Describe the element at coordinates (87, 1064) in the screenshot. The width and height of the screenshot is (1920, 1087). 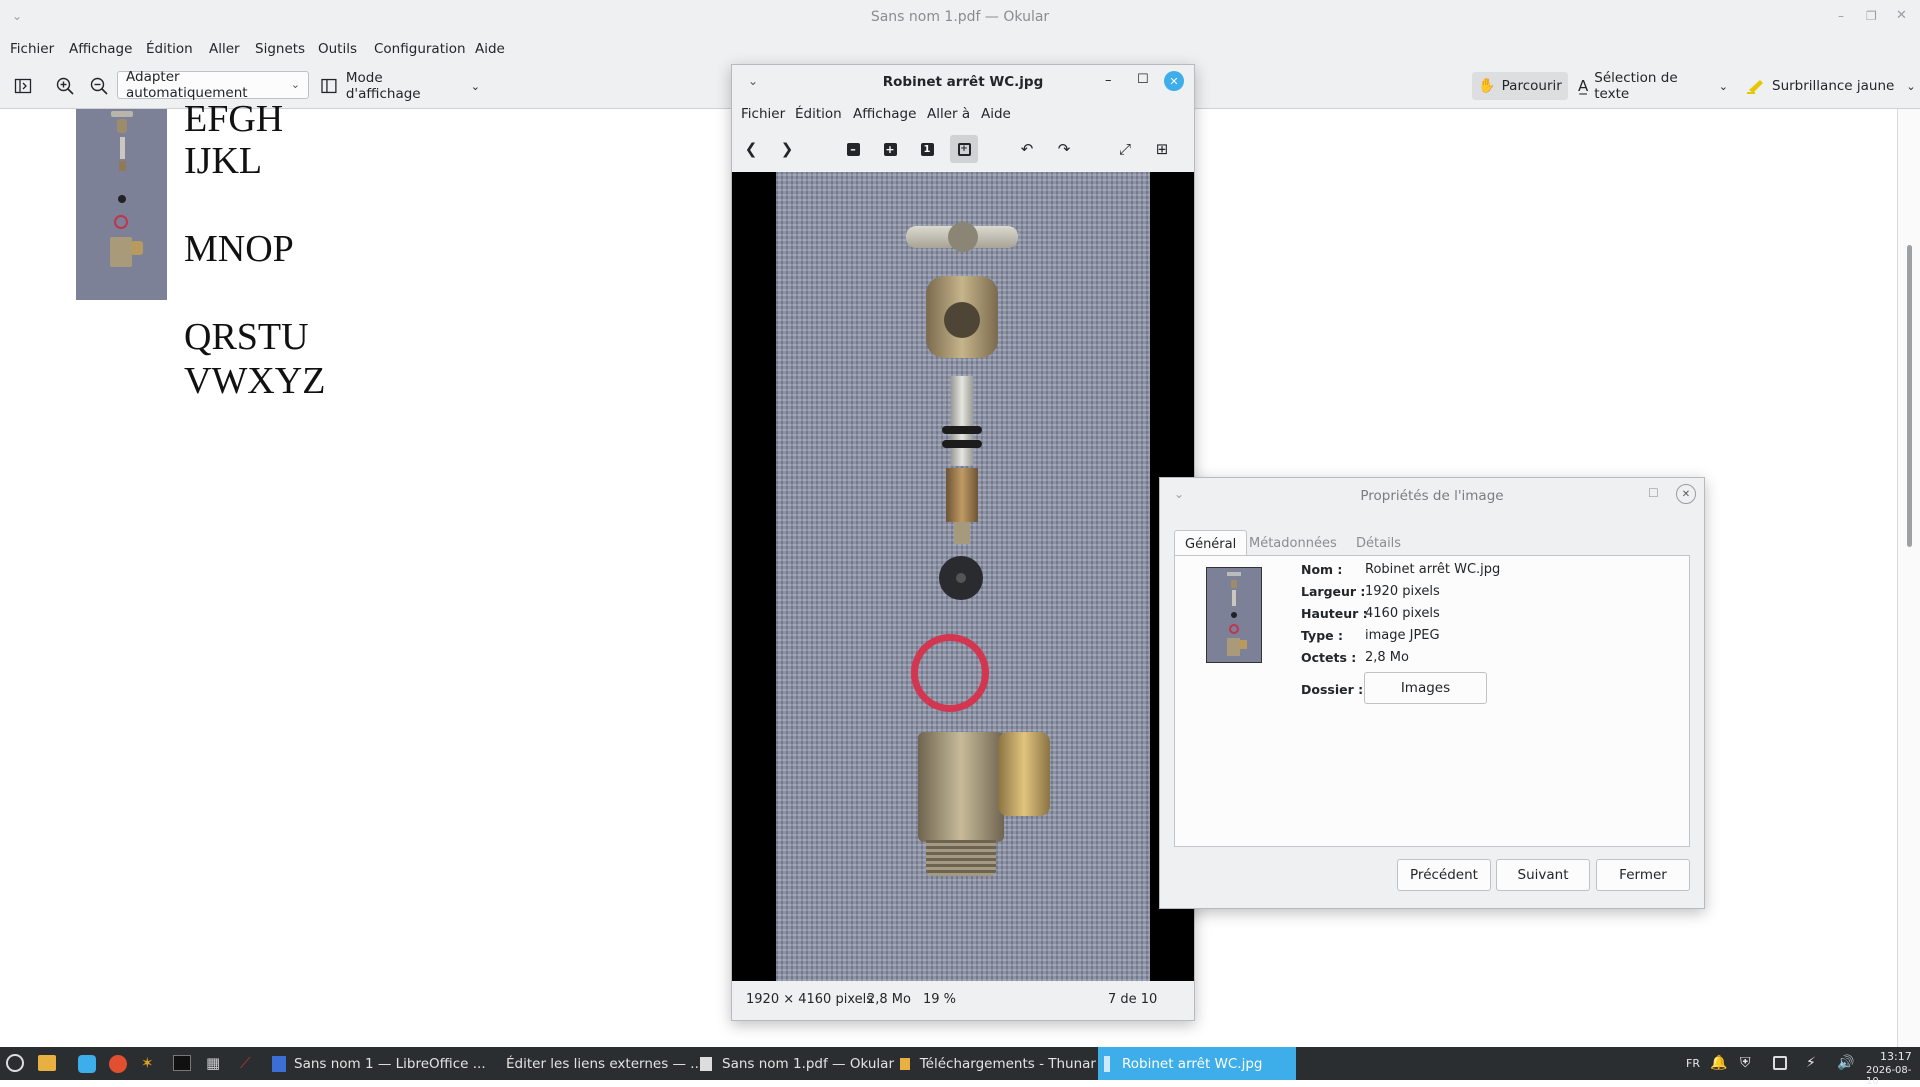
I see `launcher-icon` at that location.